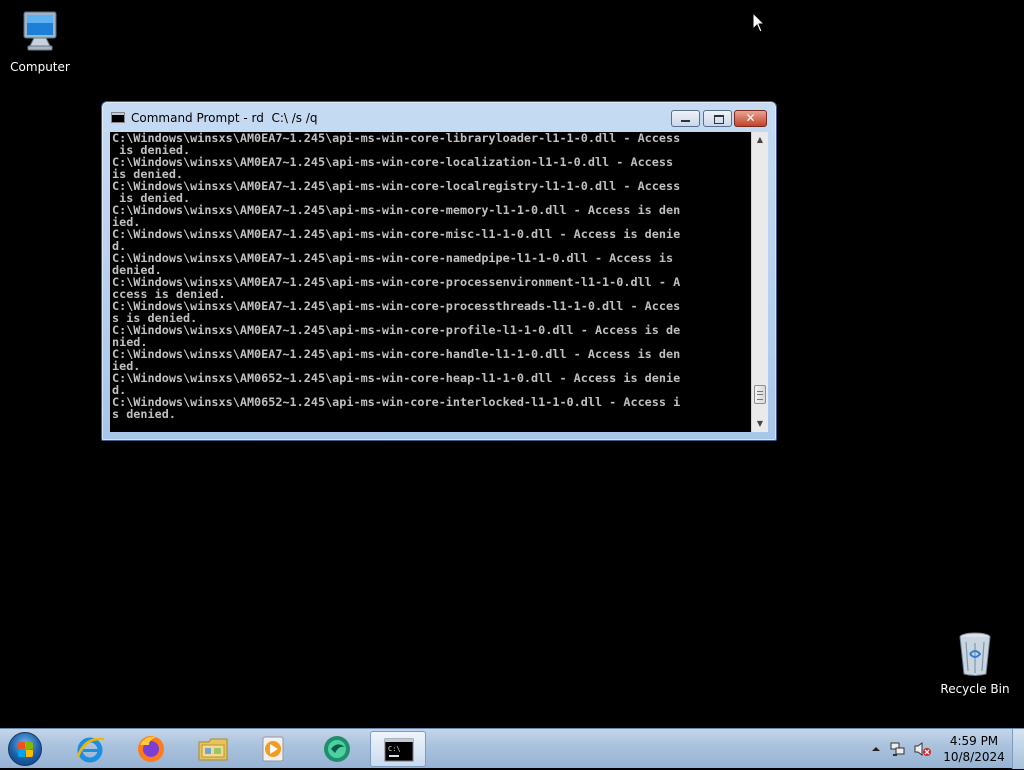 The height and width of the screenshot is (770, 1024). I want to click on maximize-icon, so click(719, 119).